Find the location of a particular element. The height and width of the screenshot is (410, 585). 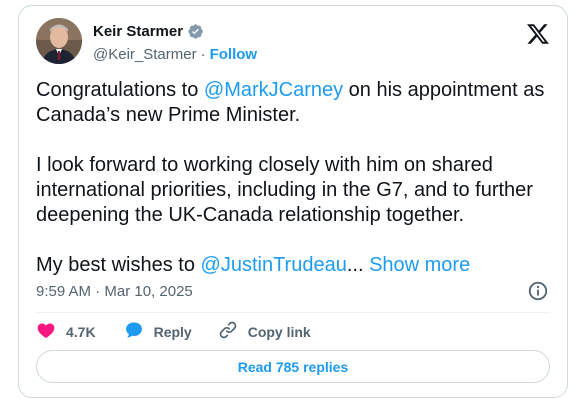

like-button: 4.7K is located at coordinates (66, 331).